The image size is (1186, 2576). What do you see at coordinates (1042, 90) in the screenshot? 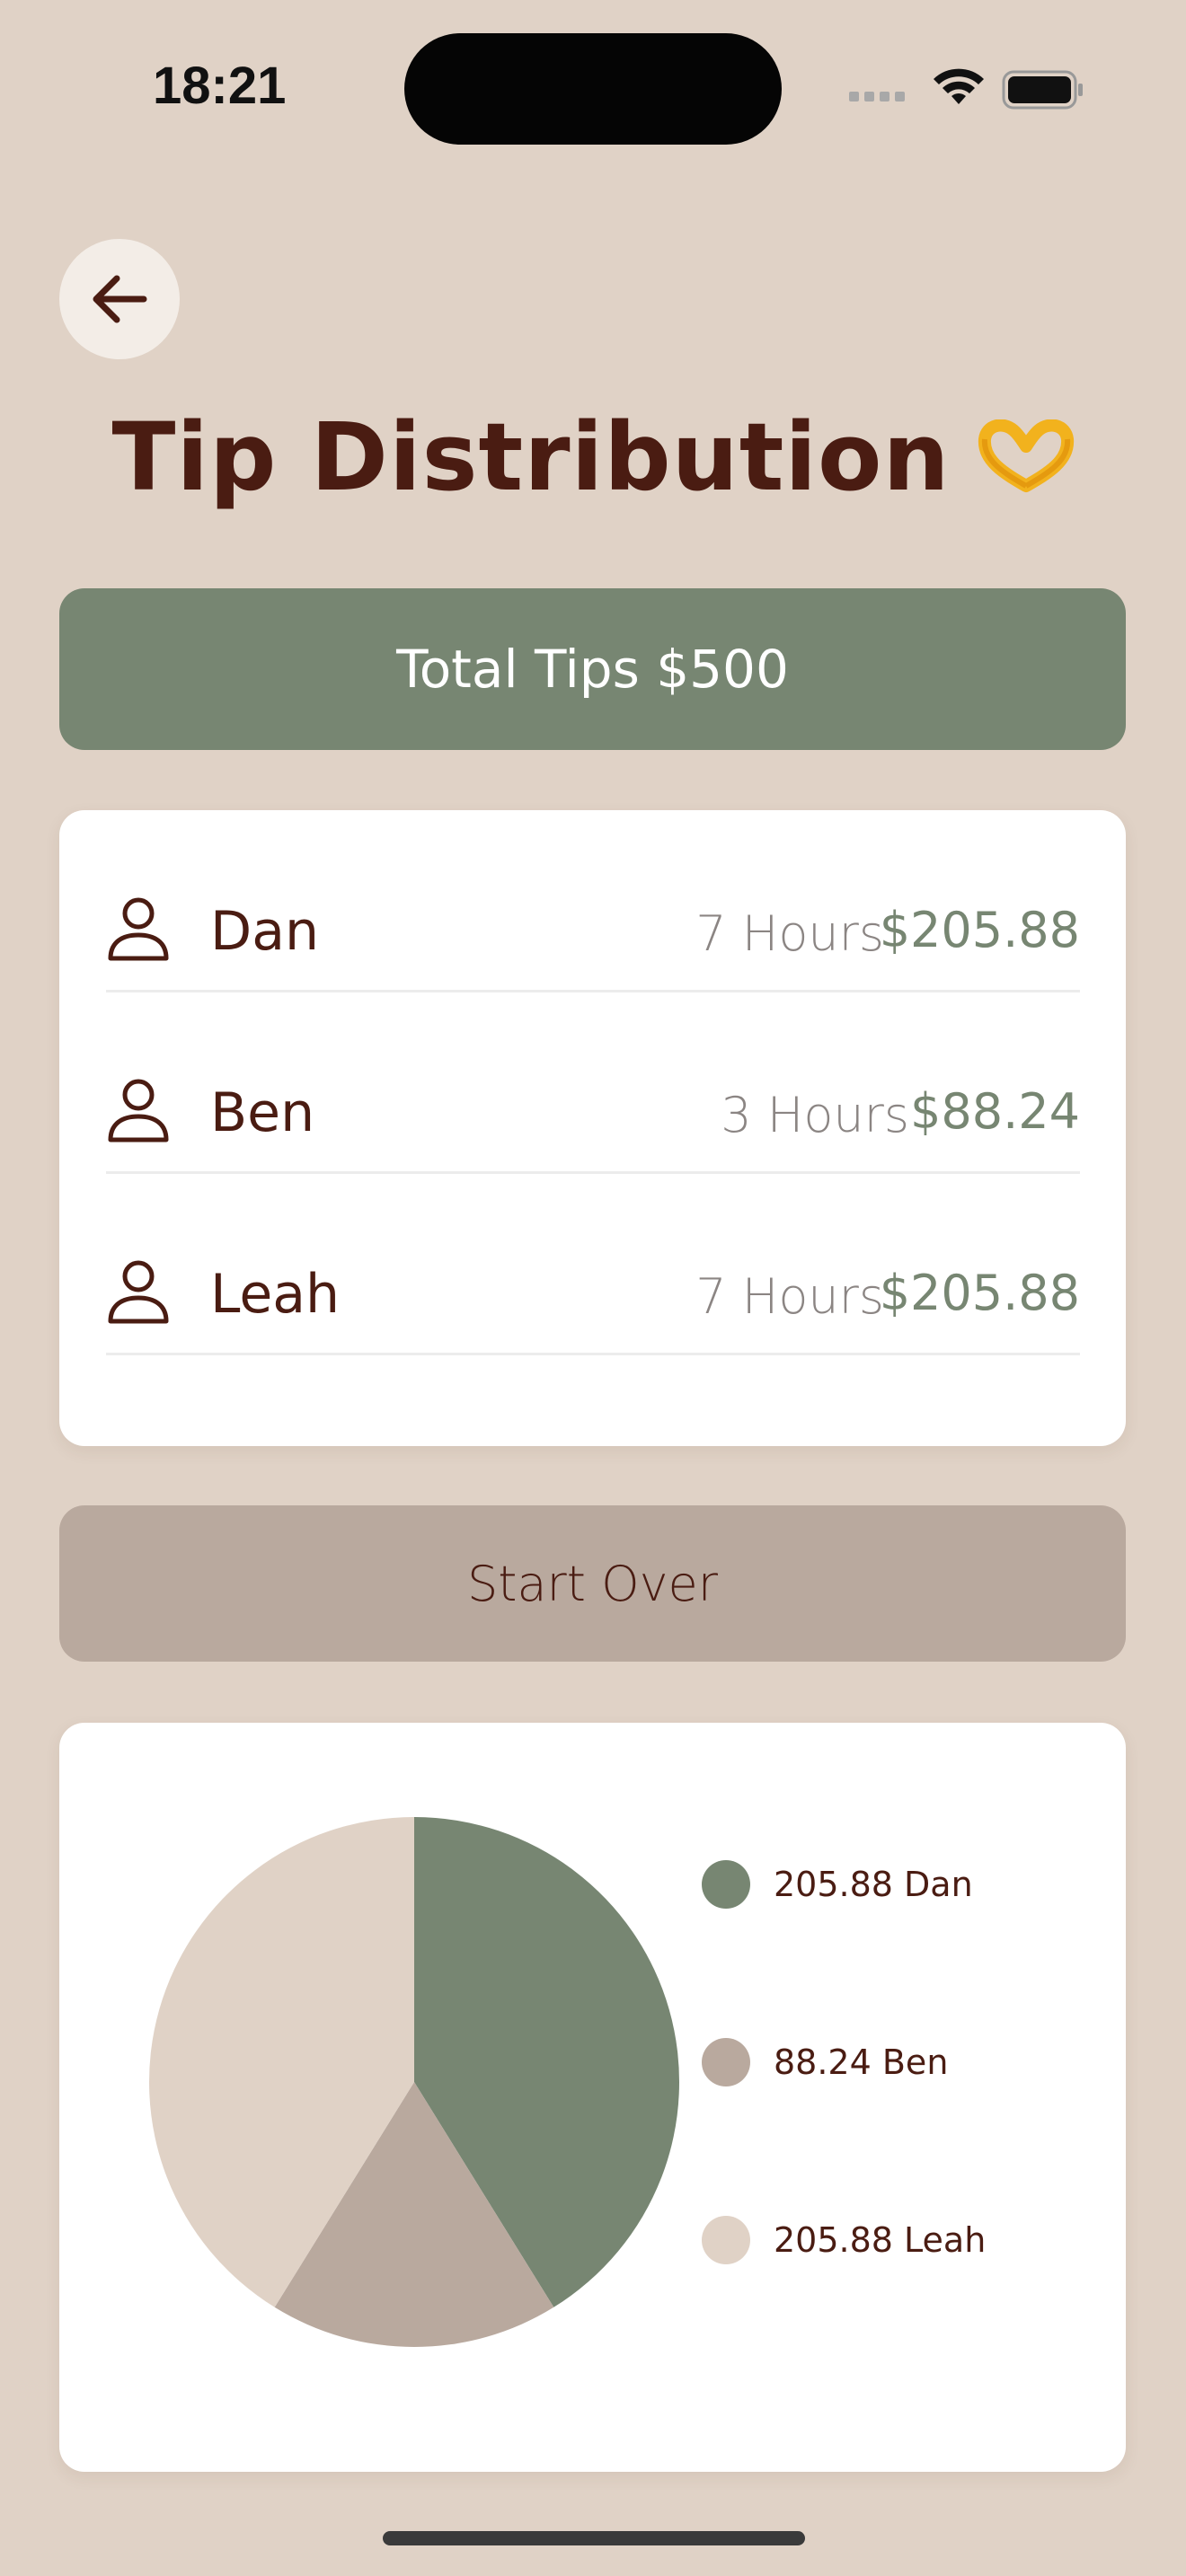
I see `battery-icon` at bounding box center [1042, 90].